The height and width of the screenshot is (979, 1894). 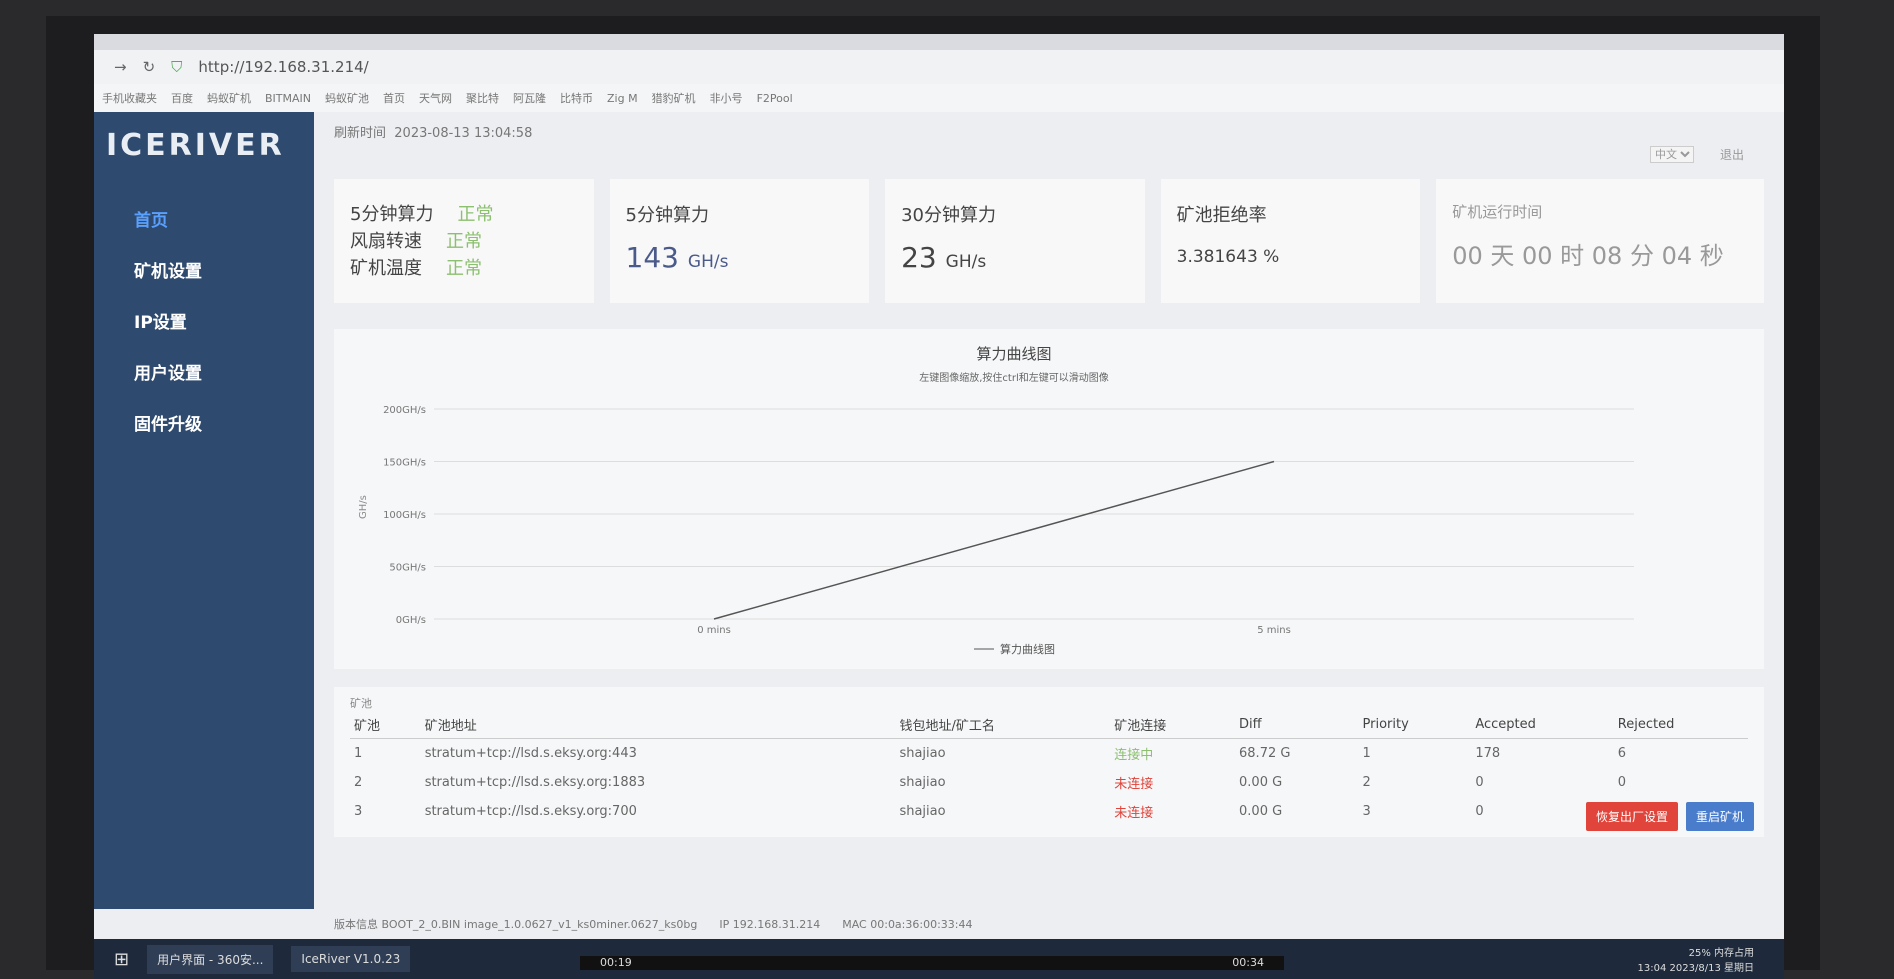 I want to click on pool-state: 未连接, so click(x=1134, y=784).